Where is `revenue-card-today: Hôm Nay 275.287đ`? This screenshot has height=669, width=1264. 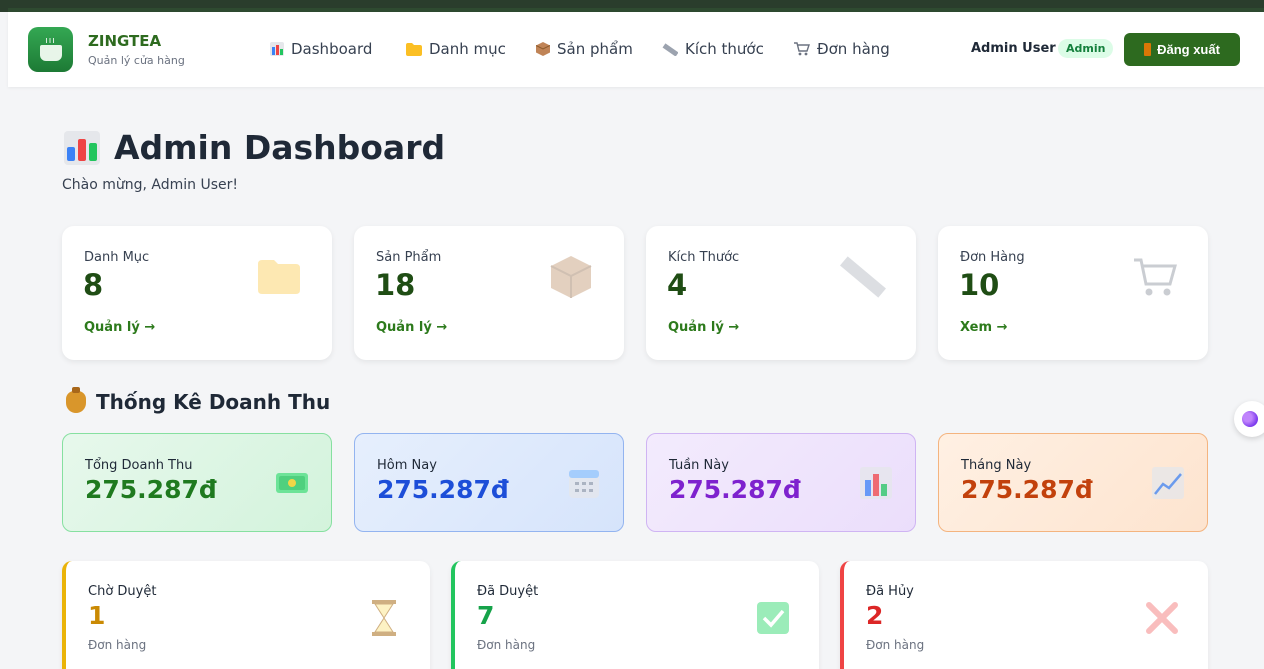 revenue-card-today: Hôm Nay 275.287đ is located at coordinates (489, 482).